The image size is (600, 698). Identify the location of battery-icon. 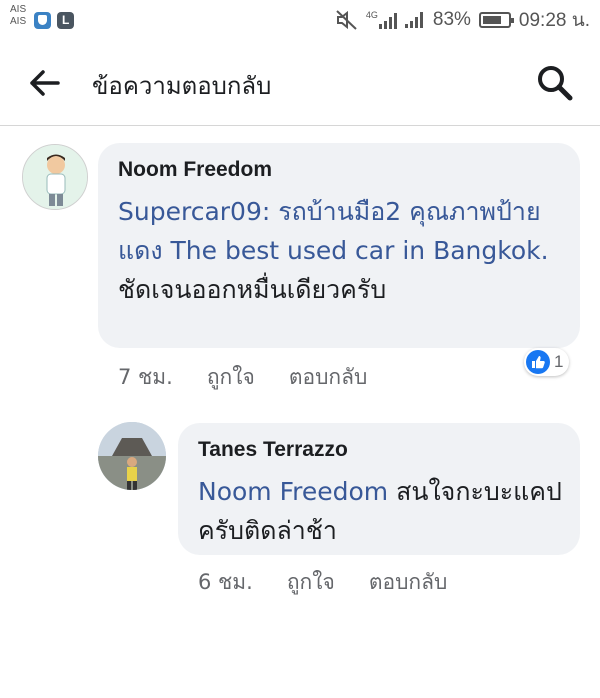
(496, 20).